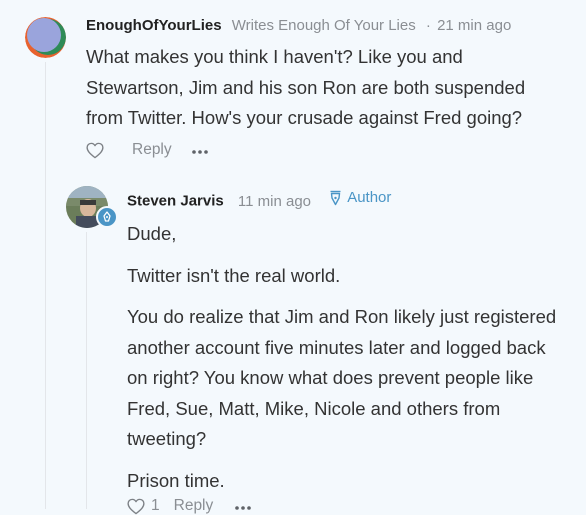  Describe the element at coordinates (274, 201) in the screenshot. I see `timestamp: 11 min ago` at that location.